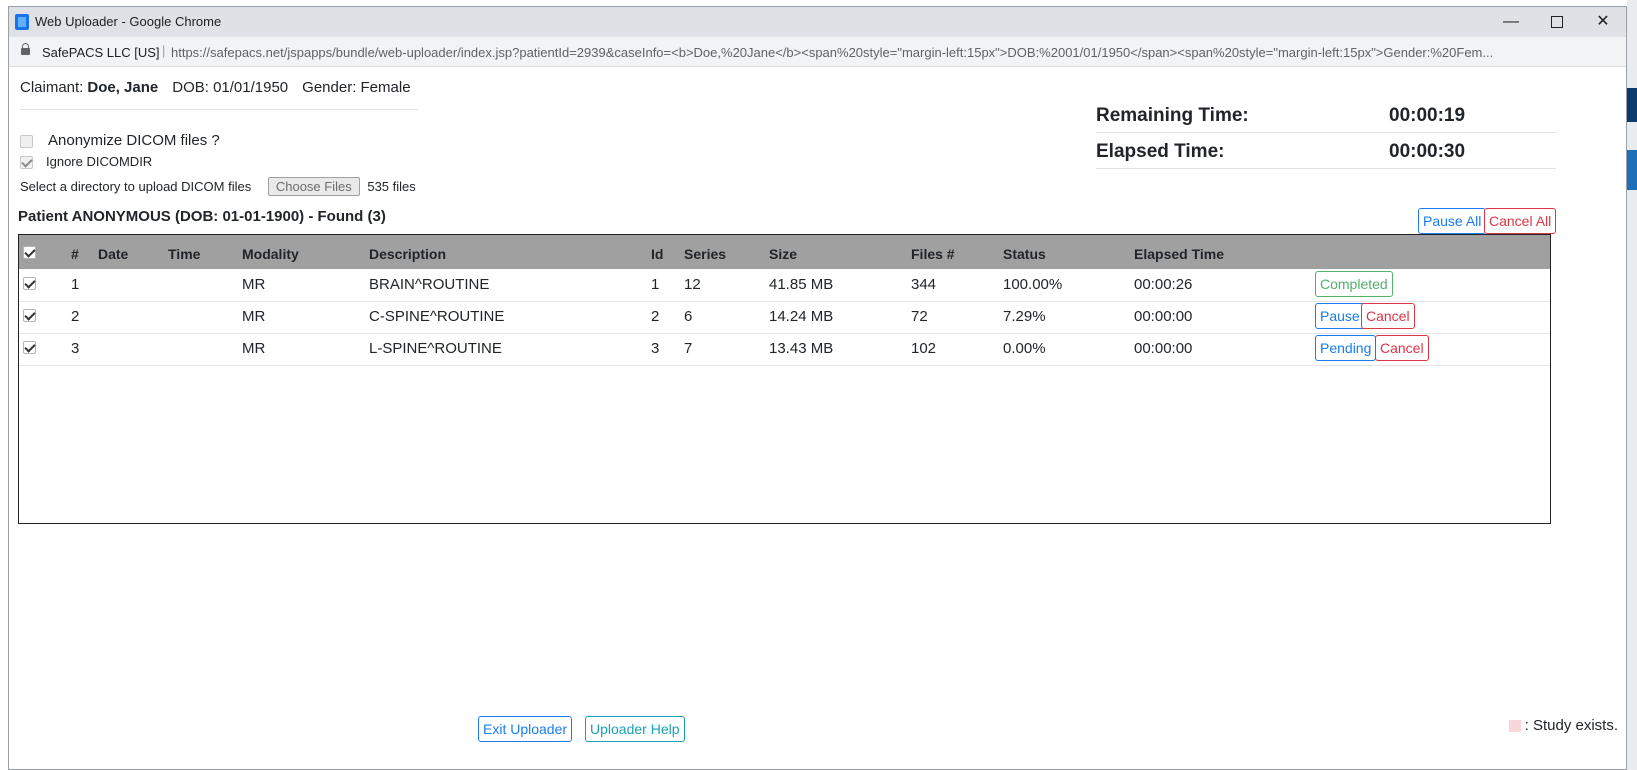 This screenshot has width=1637, height=770. What do you see at coordinates (924, 284) in the screenshot?
I see `cell-files: 344` at bounding box center [924, 284].